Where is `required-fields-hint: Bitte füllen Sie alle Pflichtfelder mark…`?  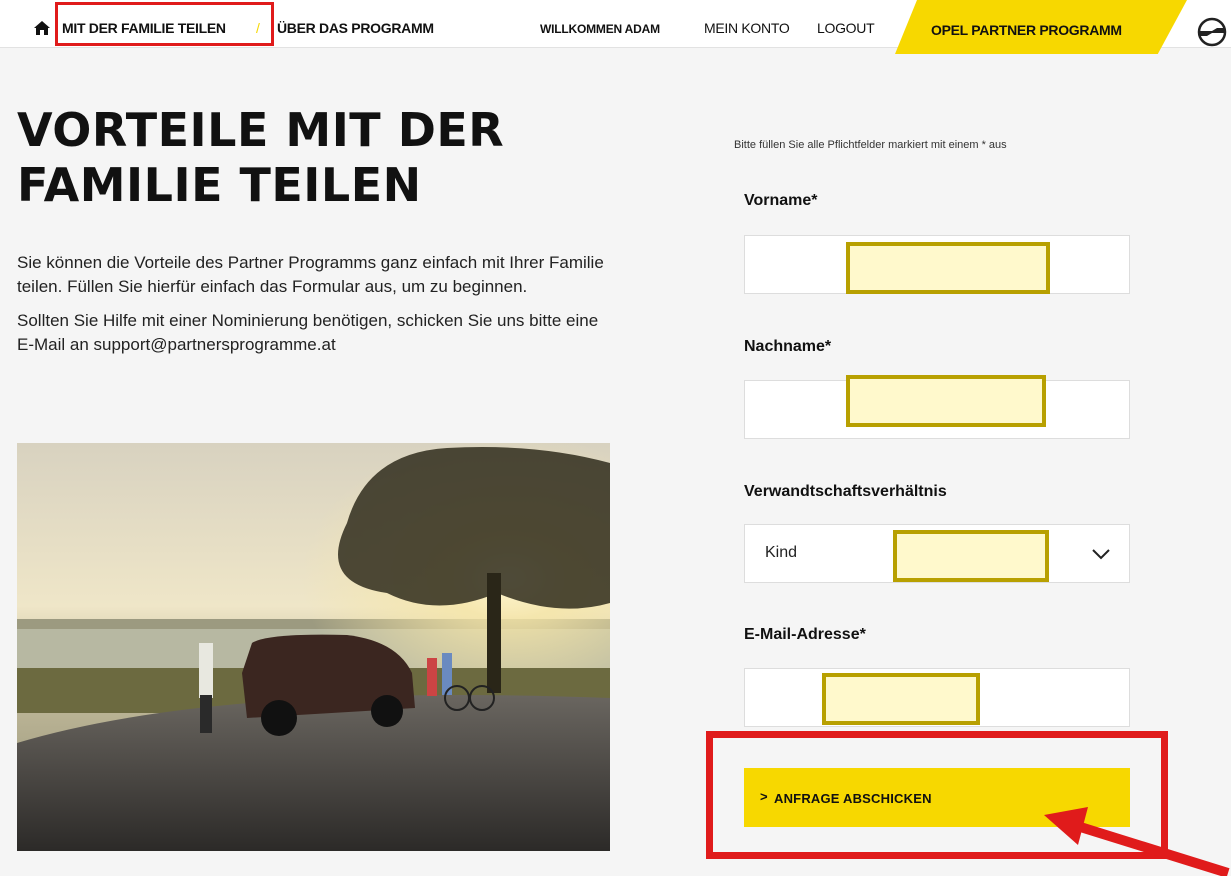
required-fields-hint: Bitte füllen Sie alle Pflichtfelder mark… is located at coordinates (870, 145).